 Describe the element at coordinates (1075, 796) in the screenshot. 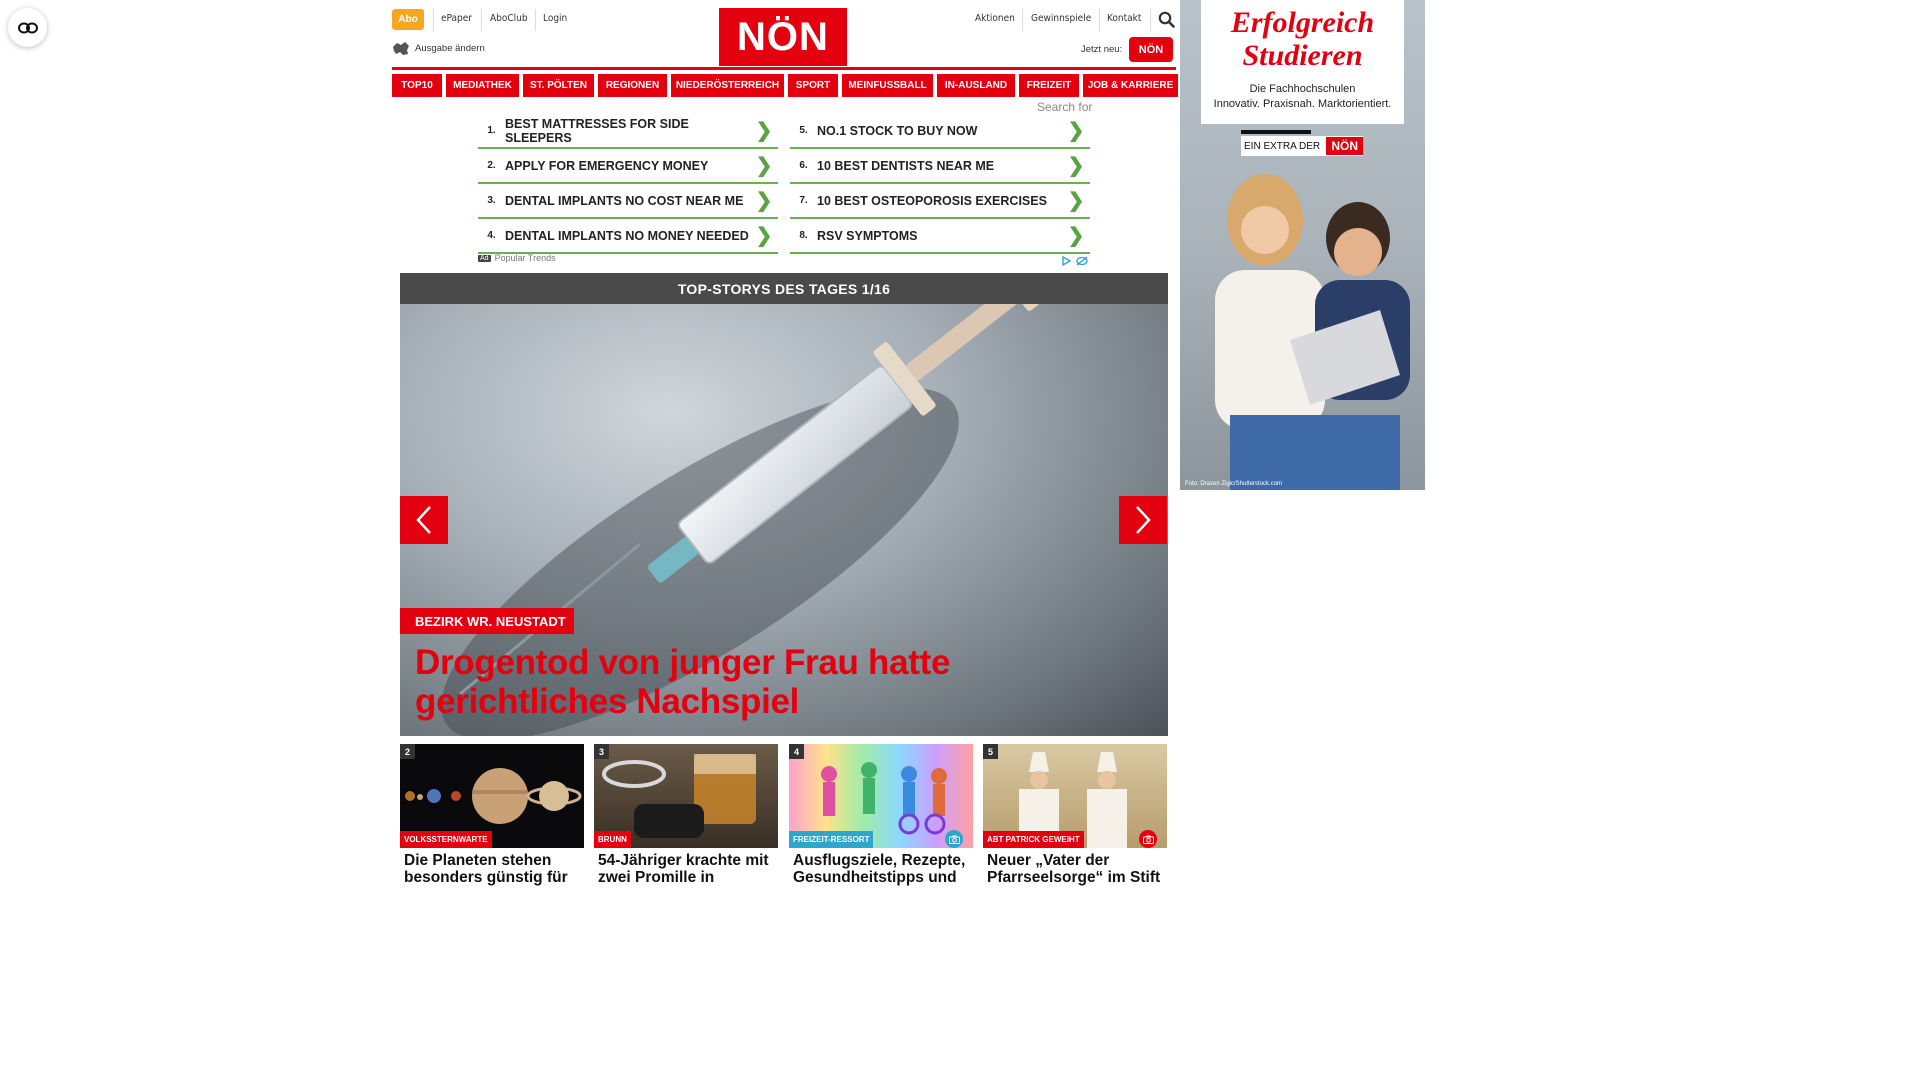

I see `card-image: 5 ABT PATRICK GEWEIHT` at that location.